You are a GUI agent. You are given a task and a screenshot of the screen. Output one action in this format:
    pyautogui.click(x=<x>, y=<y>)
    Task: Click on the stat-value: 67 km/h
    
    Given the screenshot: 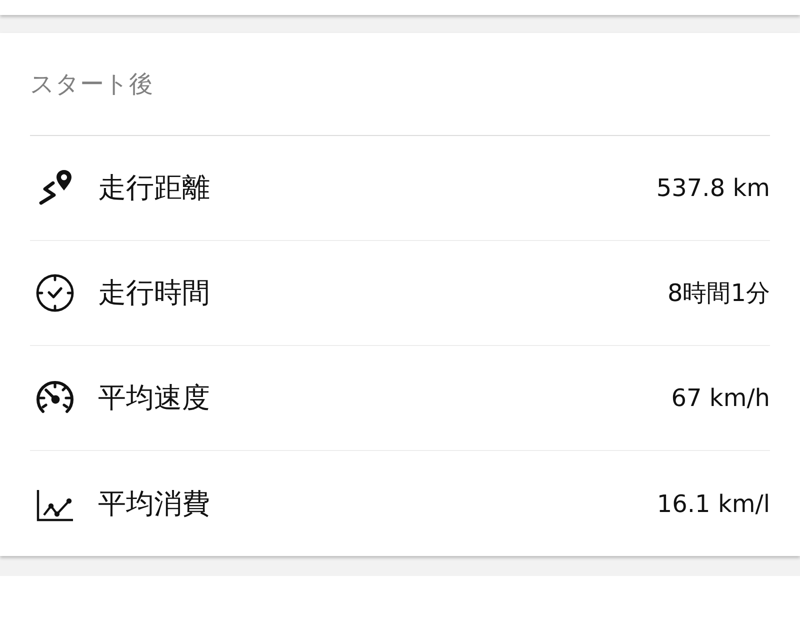 What is the action you would take?
    pyautogui.click(x=720, y=398)
    